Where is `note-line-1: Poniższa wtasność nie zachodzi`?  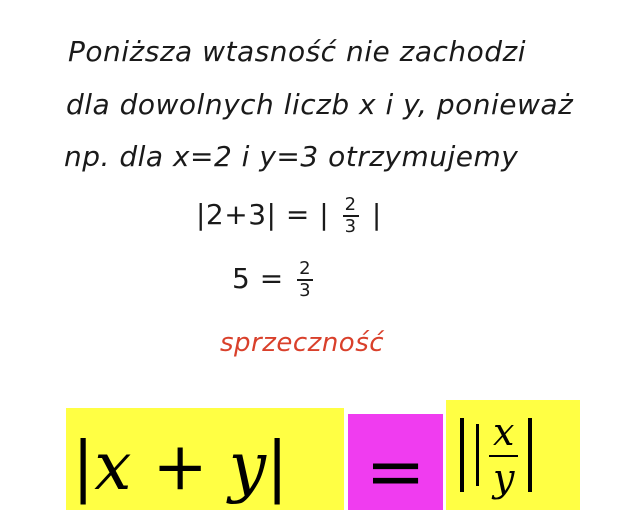
note-line-1: Poniższa wtasność nie zachodzi is located at coordinates (297, 51).